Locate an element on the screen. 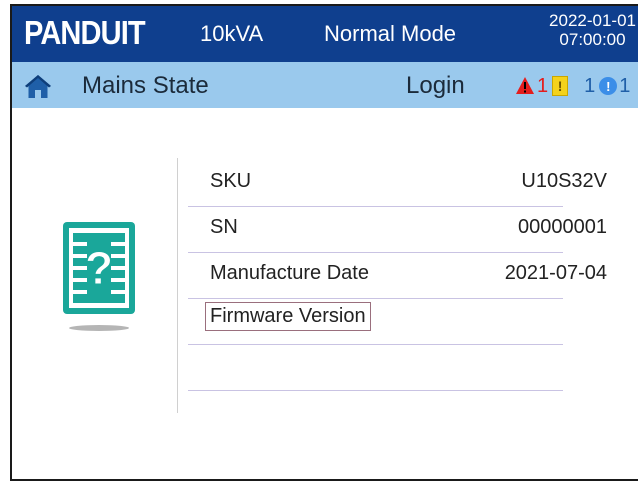 The width and height of the screenshot is (638, 481). warning-alarm-icon: ! is located at coordinates (560, 86).